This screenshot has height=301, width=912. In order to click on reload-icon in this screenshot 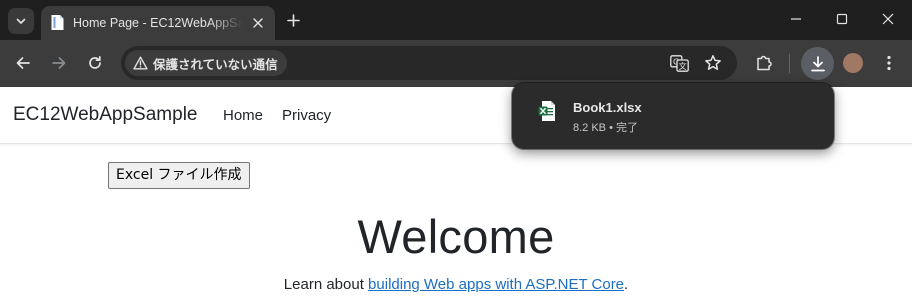, I will do `click(95, 62)`.